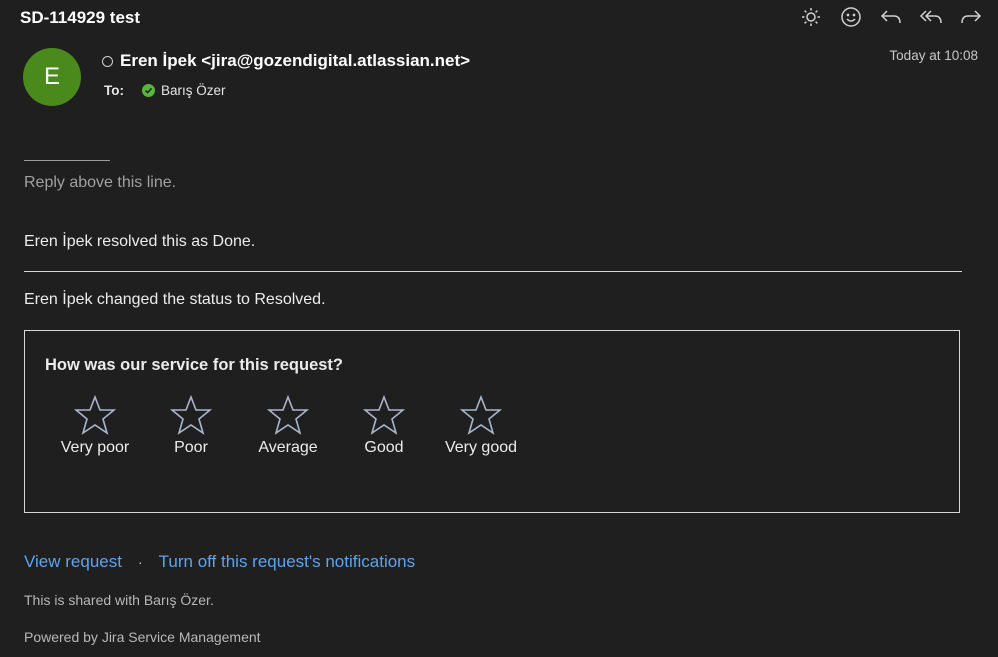 The height and width of the screenshot is (657, 998). Describe the element at coordinates (288, 447) in the screenshot. I see `rating-label: Average` at that location.